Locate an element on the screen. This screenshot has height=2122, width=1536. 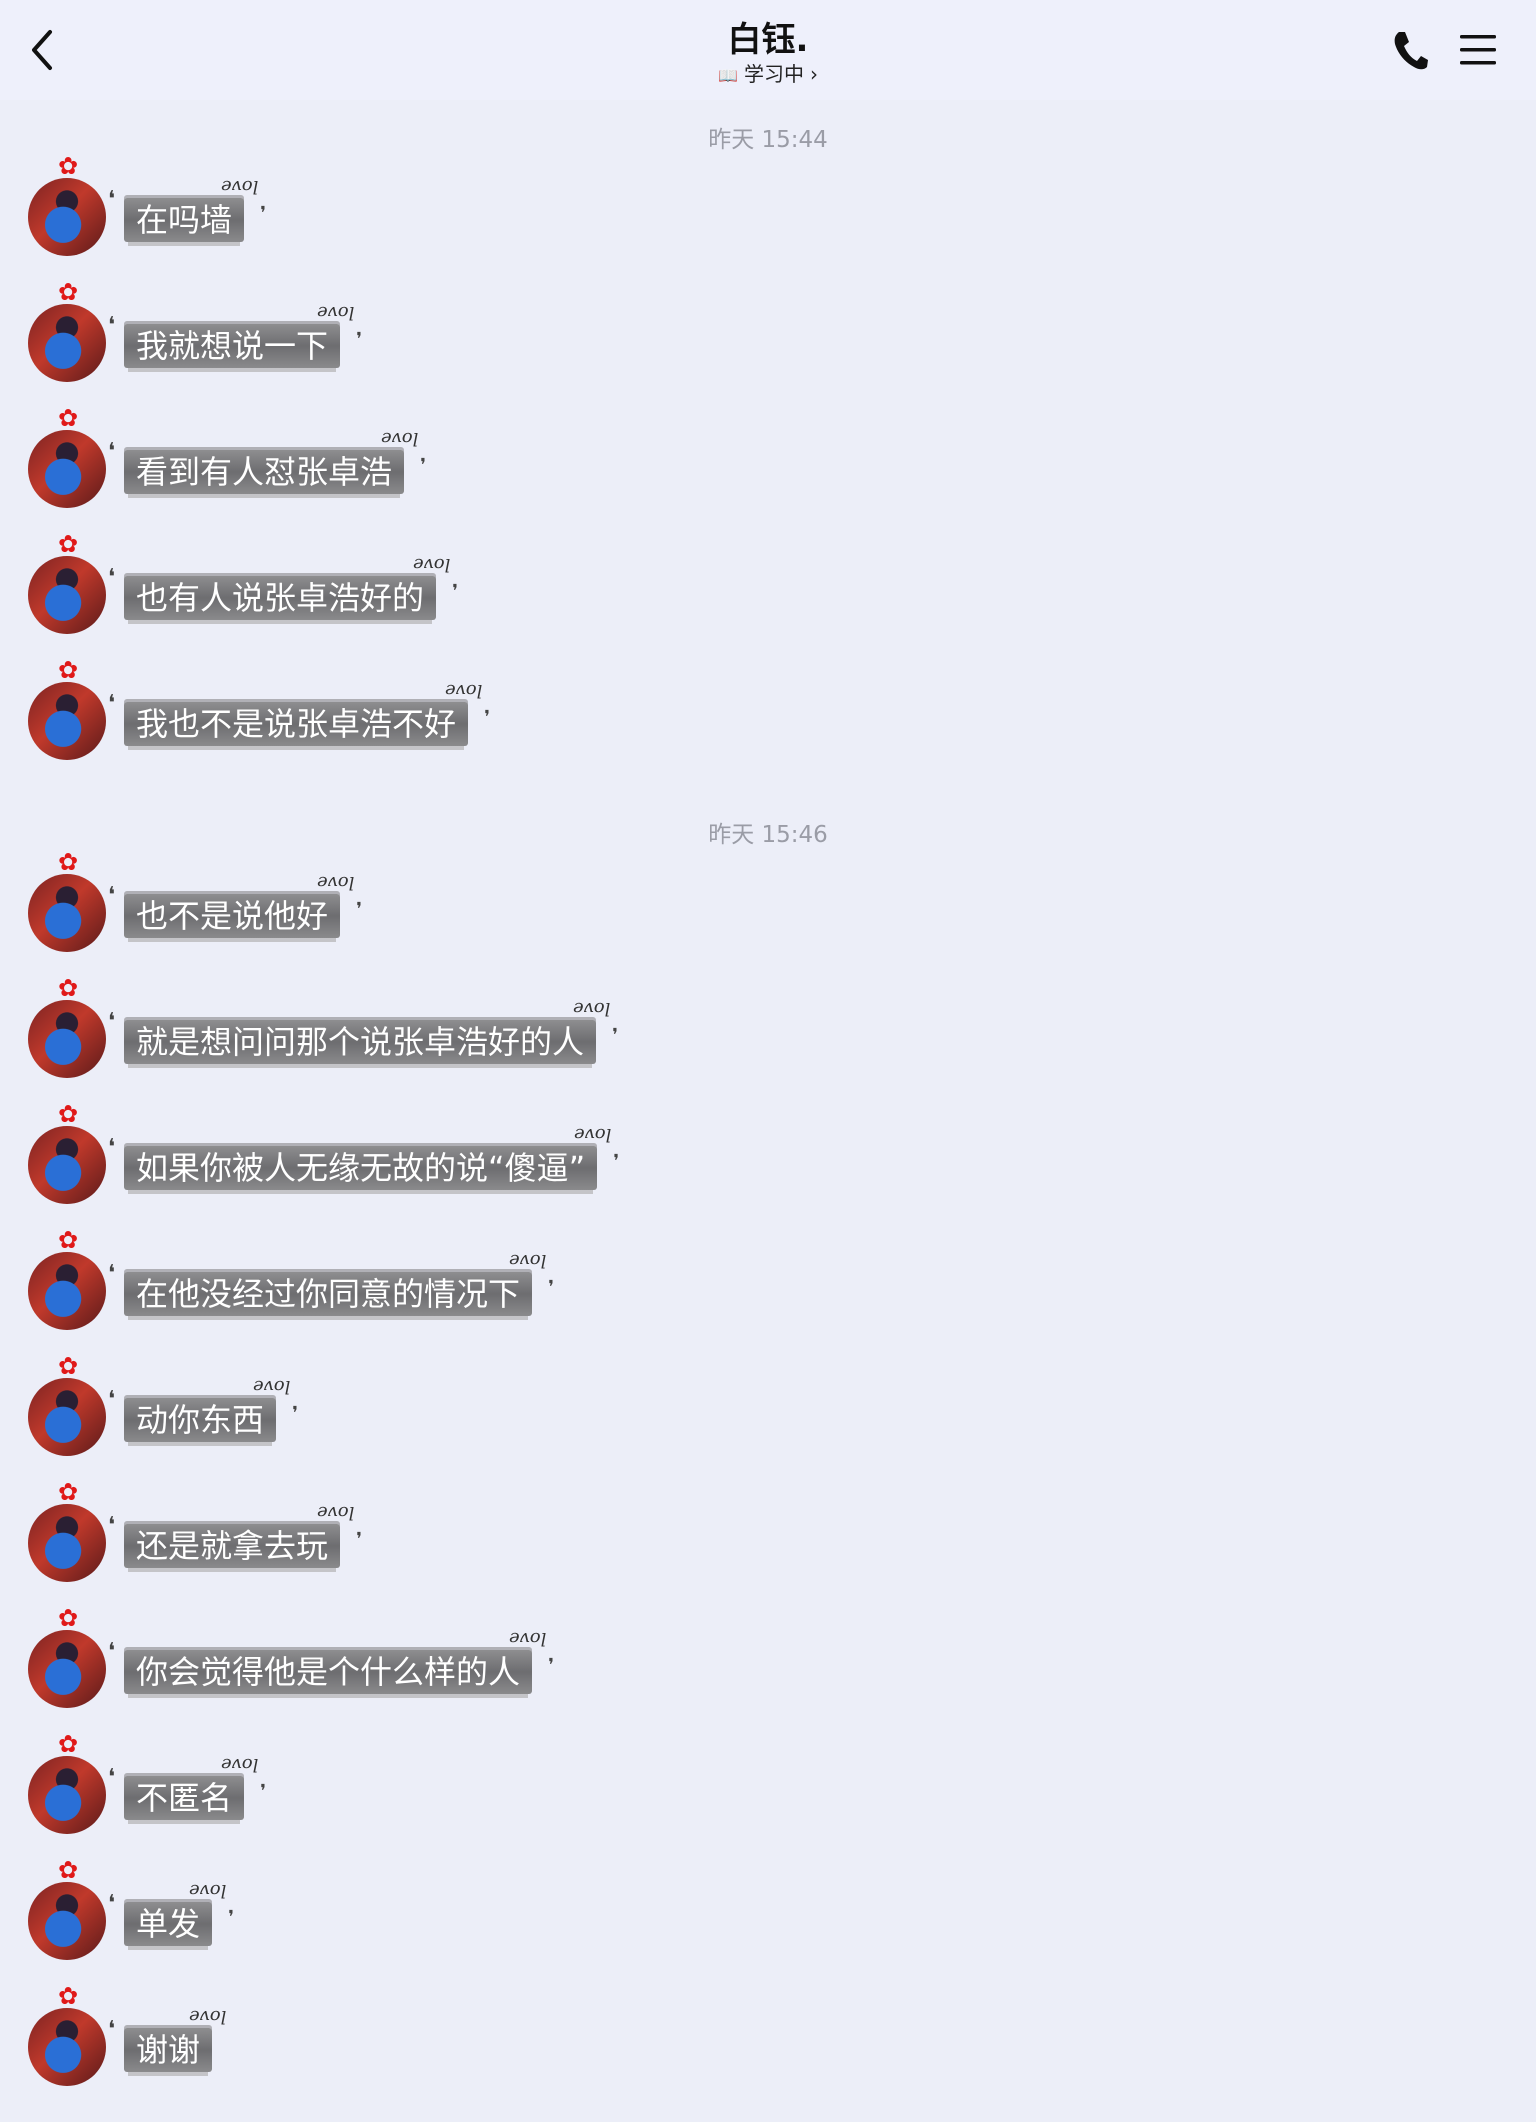
message-bubble: ❛ 我也不是说张卓浩不好 love ❜ is located at coordinates (299, 713).